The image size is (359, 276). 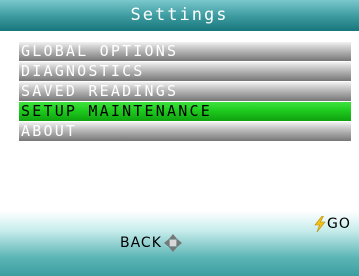 I want to click on title-bar: Settings, so click(x=179, y=15).